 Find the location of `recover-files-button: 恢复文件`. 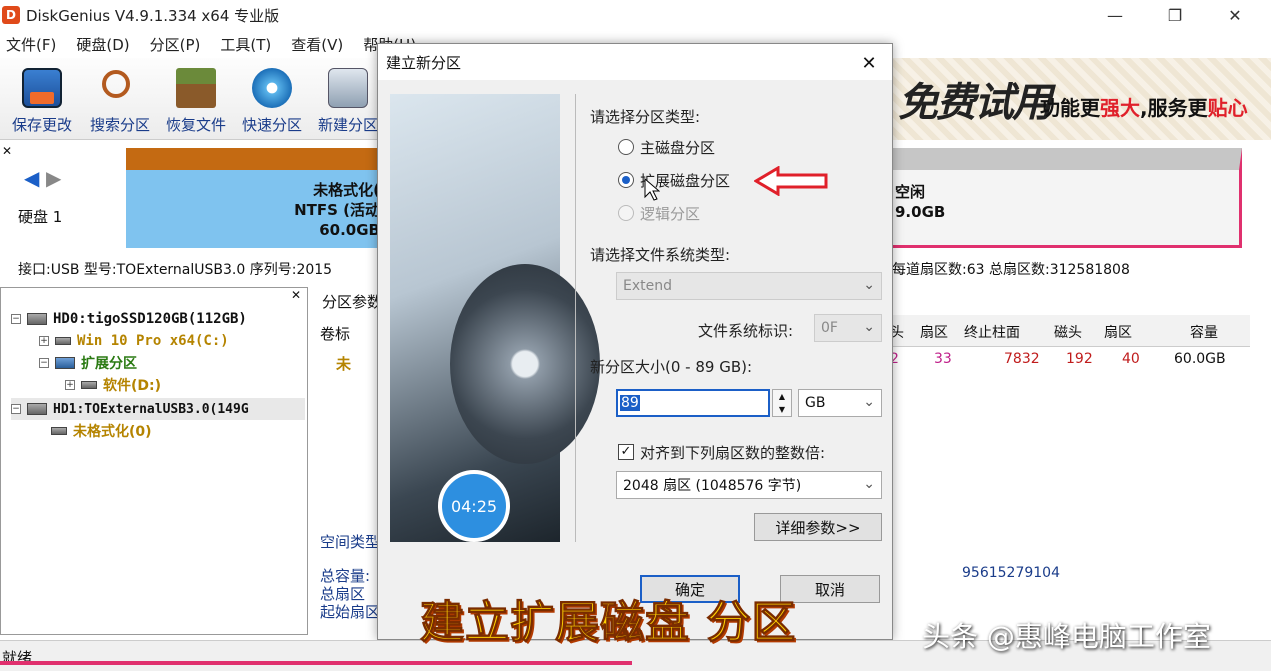

recover-files-button: 恢复文件 is located at coordinates (196, 100).